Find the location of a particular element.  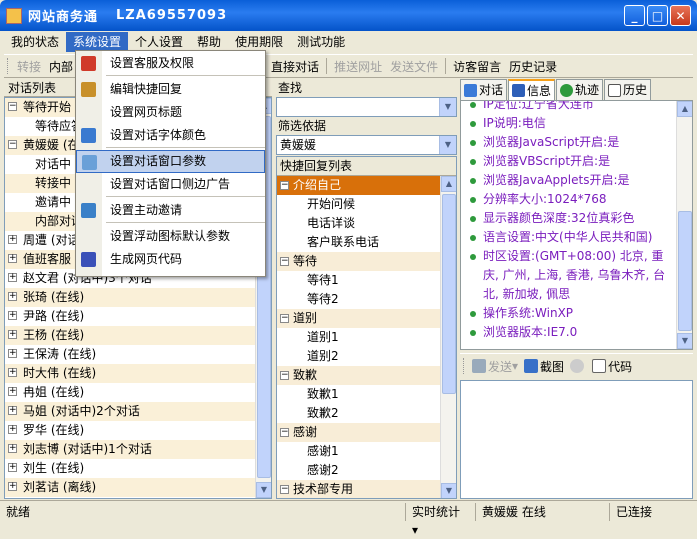

quick-reply-item: 道别1 is located at coordinates (366, 337).